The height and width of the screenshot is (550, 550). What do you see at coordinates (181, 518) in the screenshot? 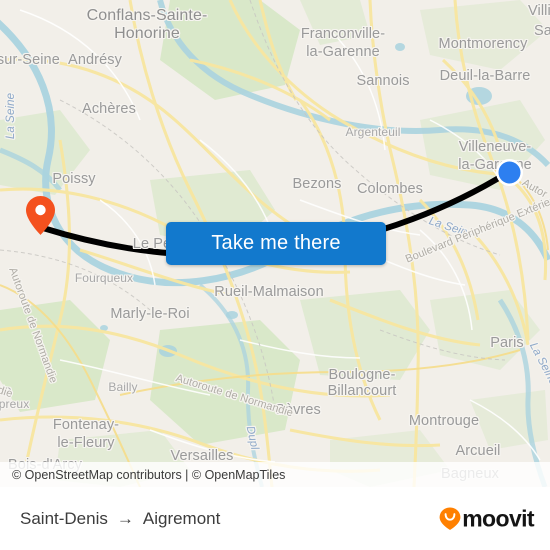
I see `route-destination-label: Aigremont` at bounding box center [181, 518].